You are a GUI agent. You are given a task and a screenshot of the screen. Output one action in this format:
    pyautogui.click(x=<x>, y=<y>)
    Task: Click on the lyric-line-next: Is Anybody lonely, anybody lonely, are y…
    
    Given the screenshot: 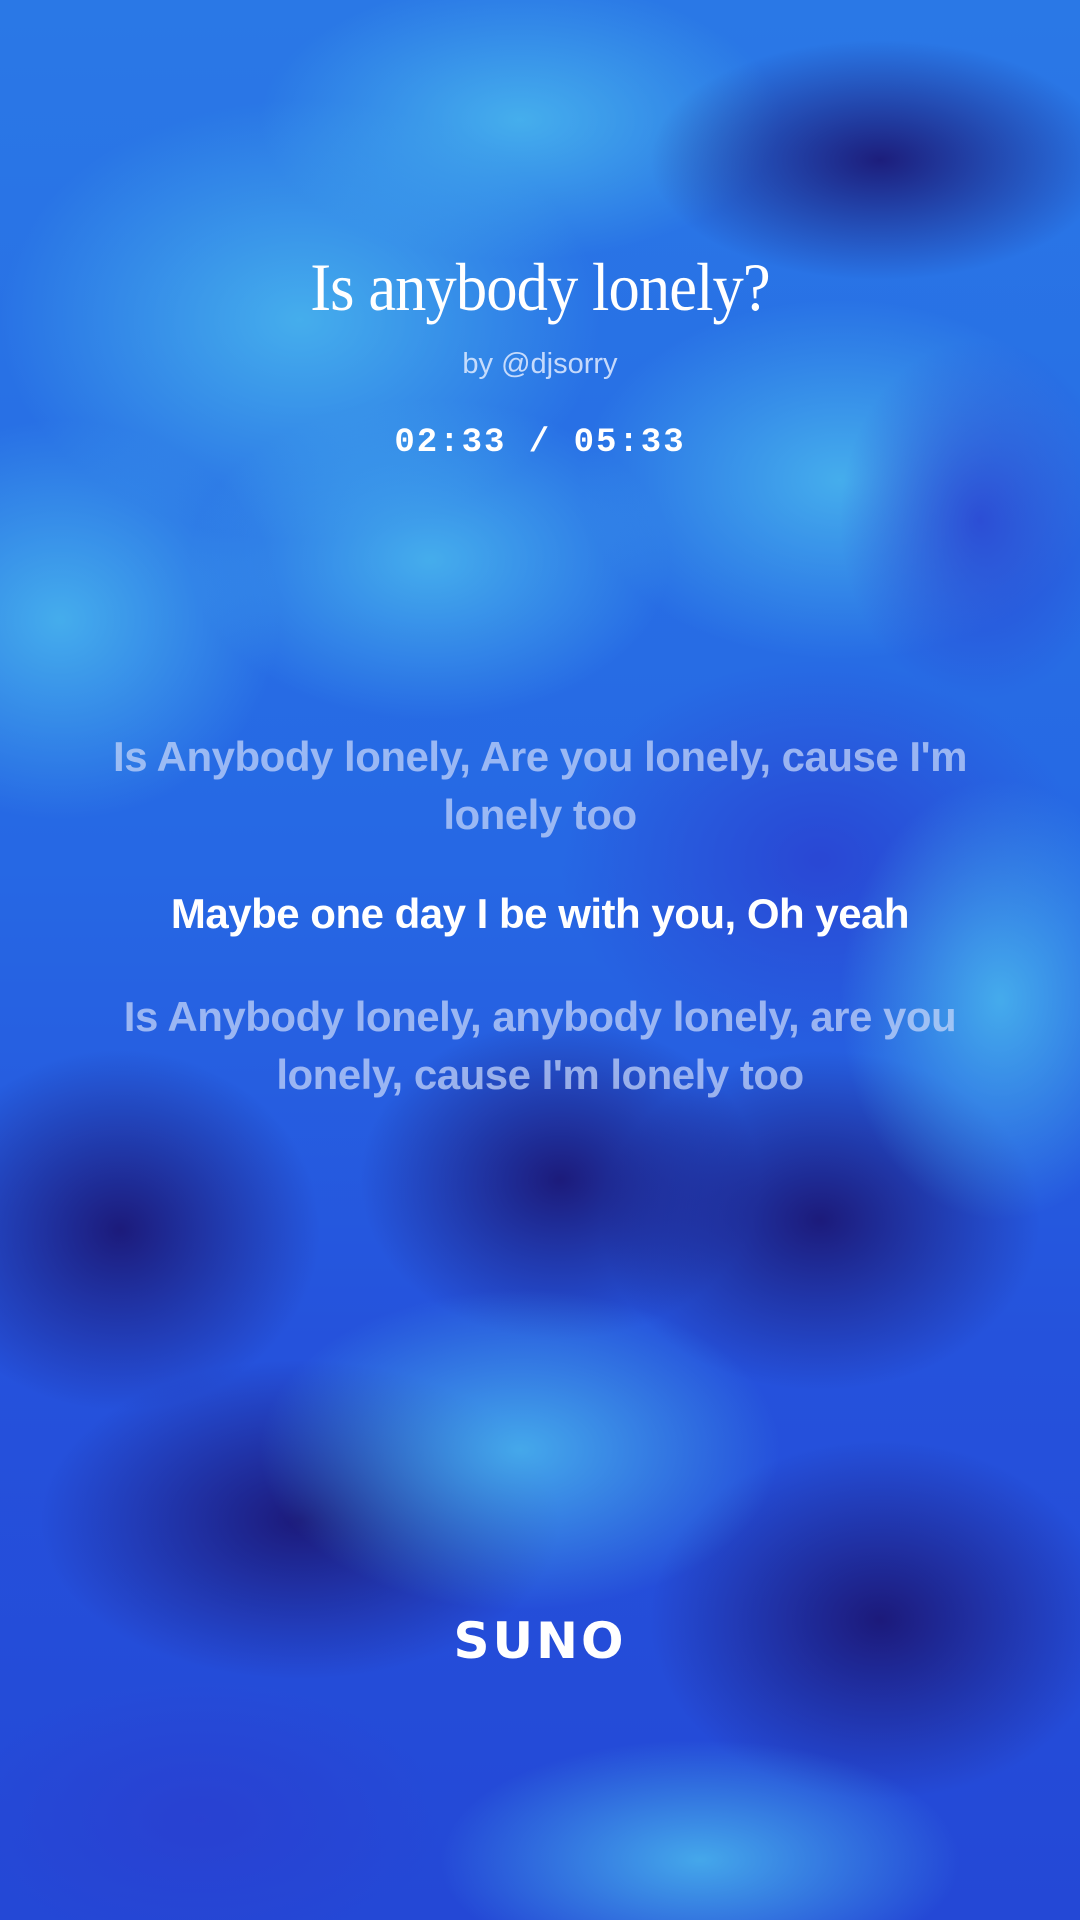 What is the action you would take?
    pyautogui.click(x=540, y=1045)
    